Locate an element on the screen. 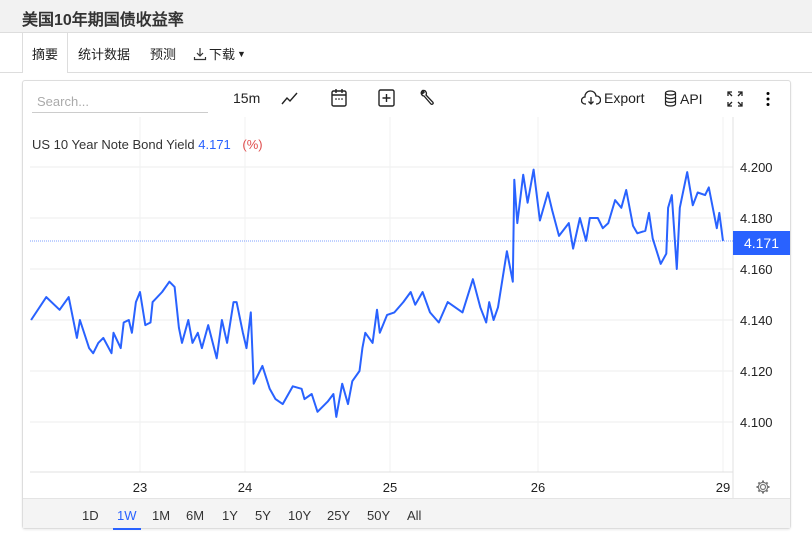  gear-icon is located at coordinates (763, 487).